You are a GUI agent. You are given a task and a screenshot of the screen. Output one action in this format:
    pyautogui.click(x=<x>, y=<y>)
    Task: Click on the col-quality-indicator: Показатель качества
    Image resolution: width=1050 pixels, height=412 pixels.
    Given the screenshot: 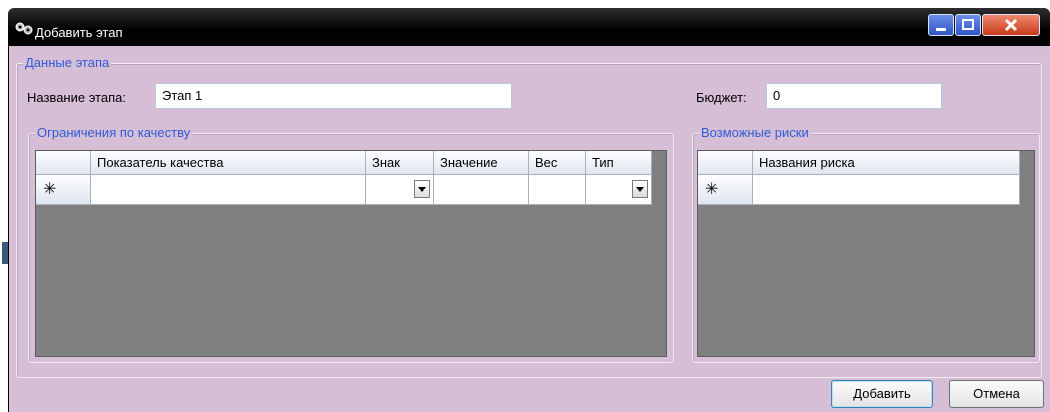 What is the action you would take?
    pyautogui.click(x=228, y=163)
    